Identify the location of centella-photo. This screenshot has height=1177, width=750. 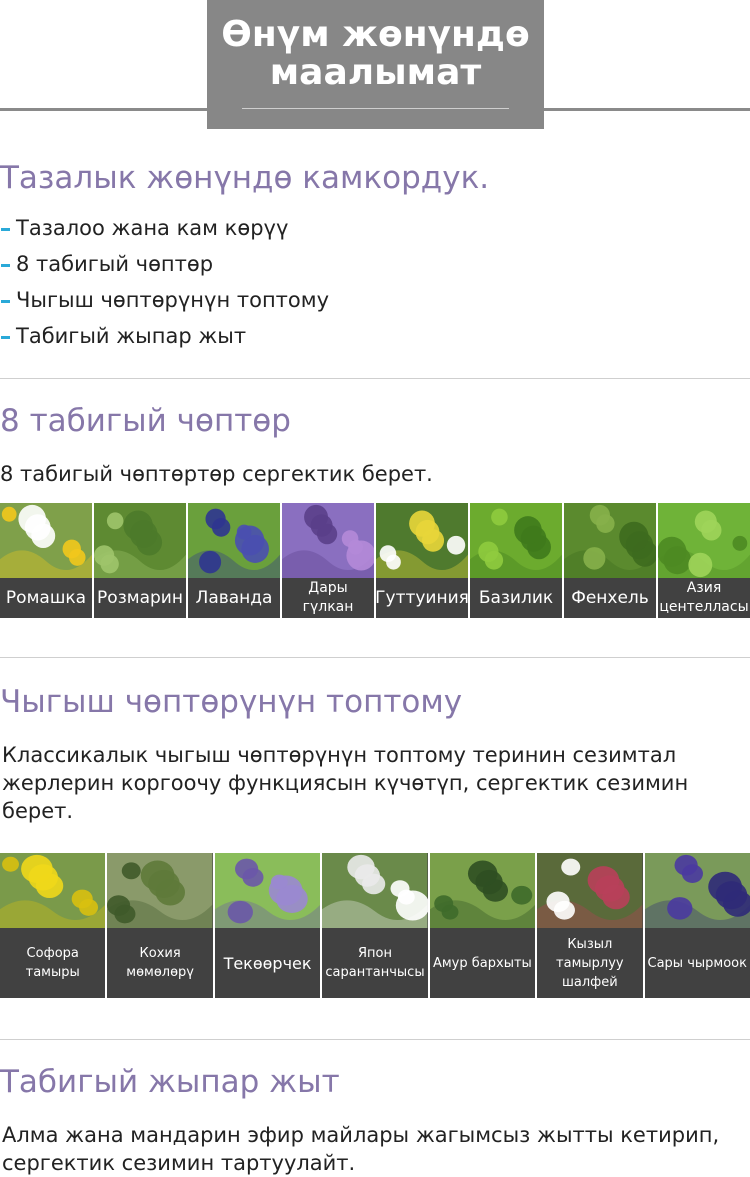
(704, 540).